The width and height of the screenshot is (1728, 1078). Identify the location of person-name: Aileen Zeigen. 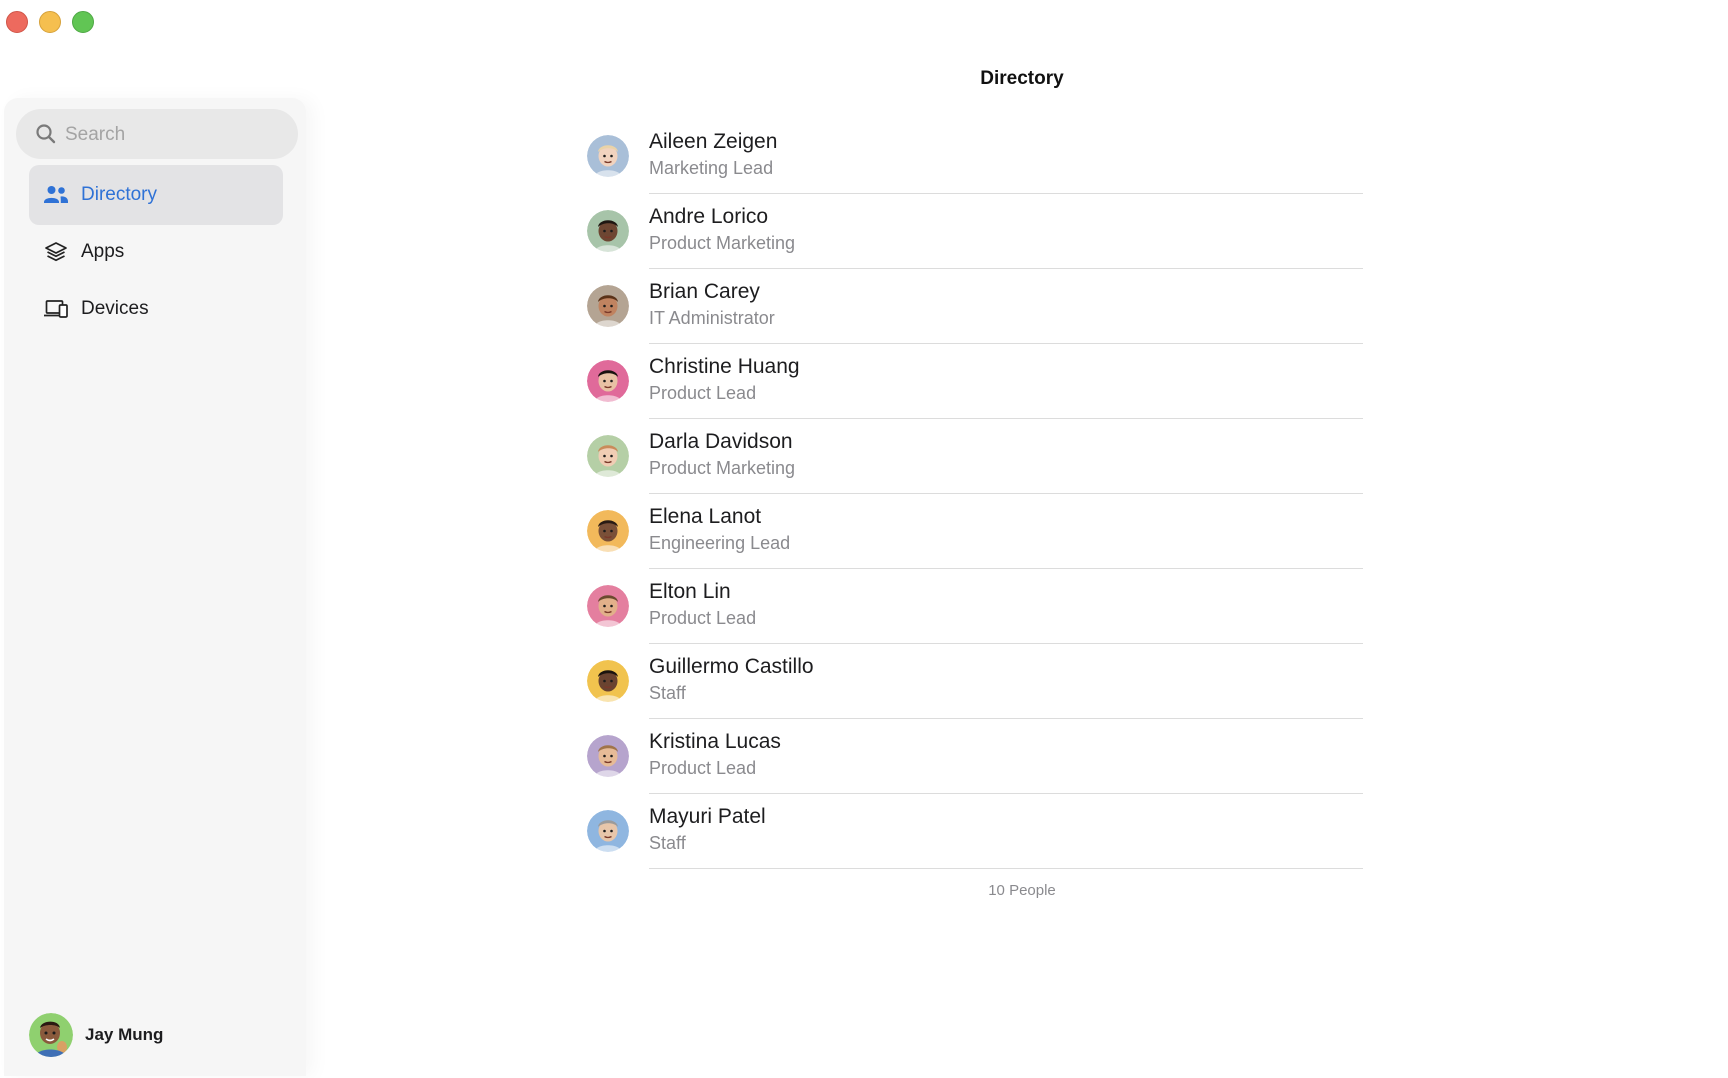
(713, 141).